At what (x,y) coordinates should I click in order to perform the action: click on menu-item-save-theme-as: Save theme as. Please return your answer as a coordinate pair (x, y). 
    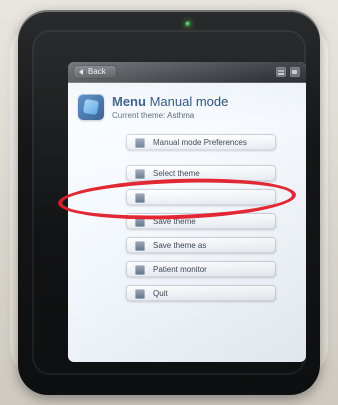
    Looking at the image, I should click on (201, 245).